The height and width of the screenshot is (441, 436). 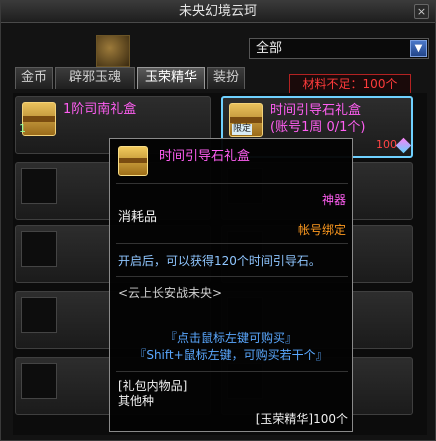 I want to click on close-button: ×, so click(x=421, y=11).